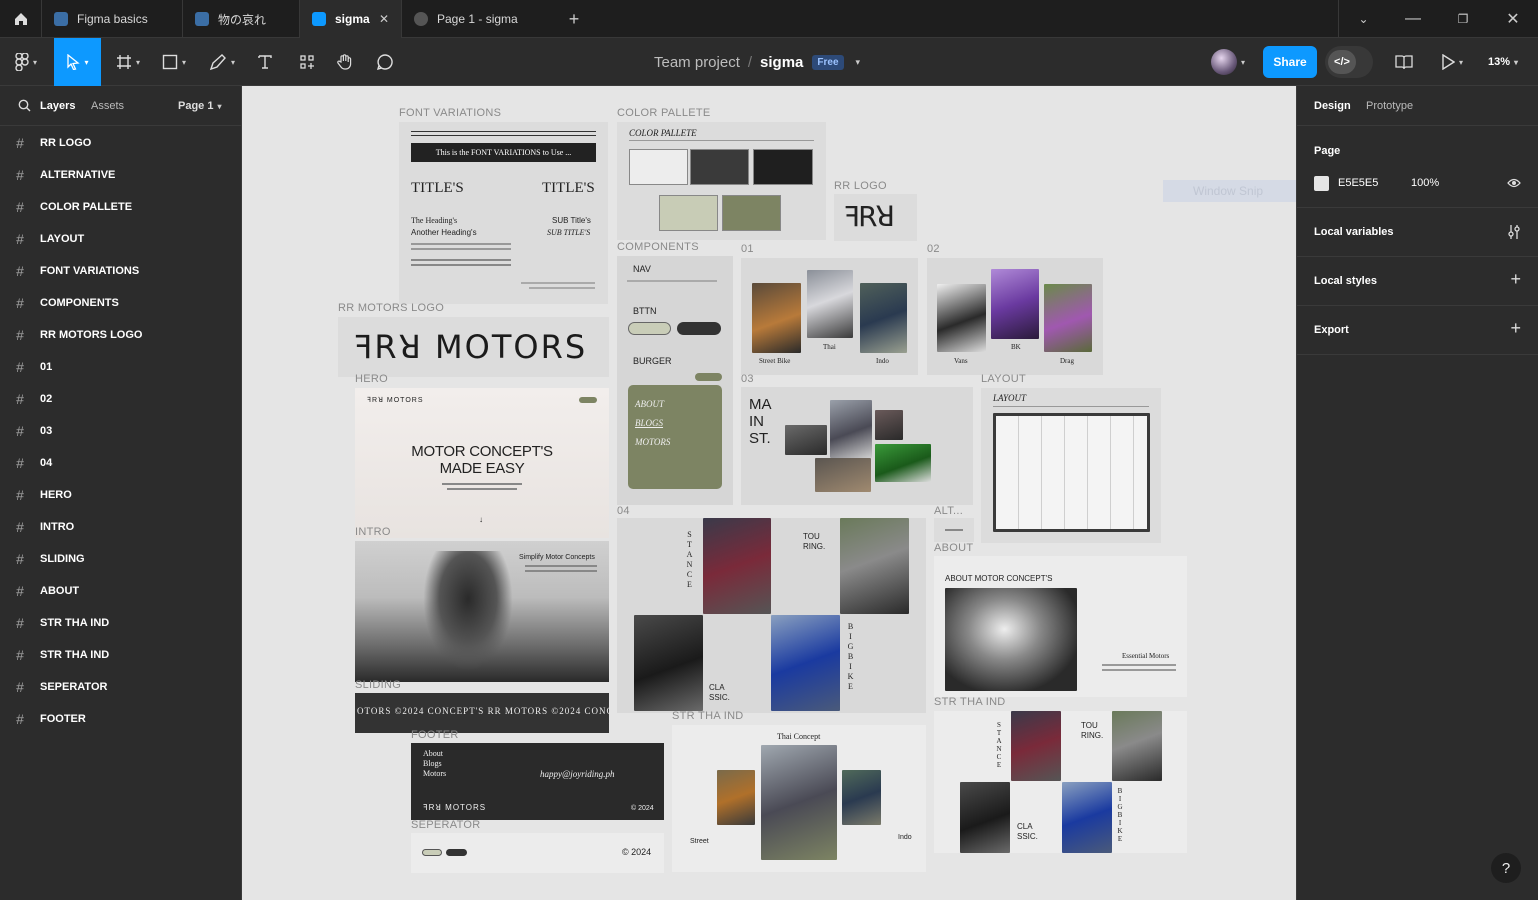  Describe the element at coordinates (1515, 279) in the screenshot. I see `add-style-plus-icon: +` at that location.